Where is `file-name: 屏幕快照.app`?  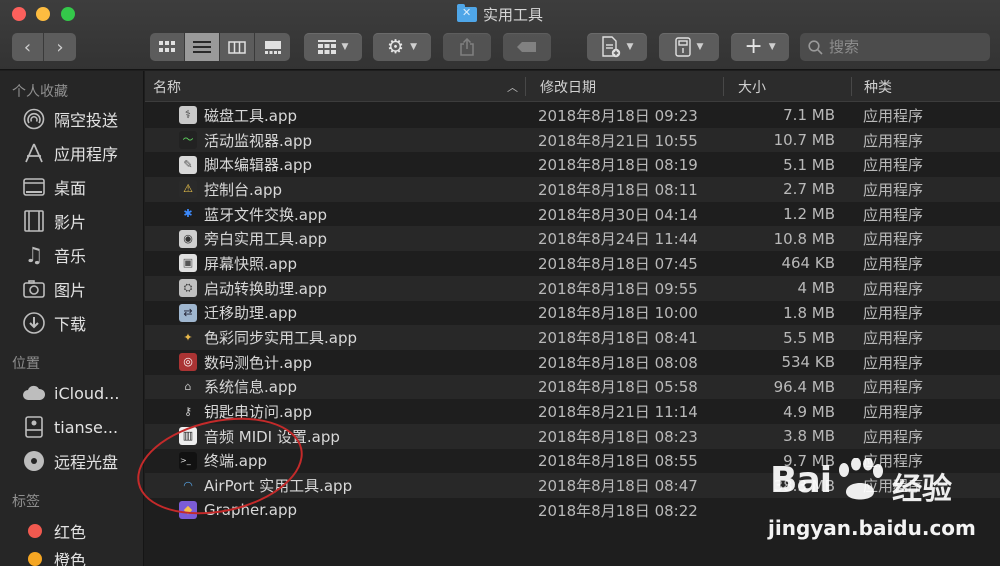
file-name: 屏幕快照.app is located at coordinates (251, 263).